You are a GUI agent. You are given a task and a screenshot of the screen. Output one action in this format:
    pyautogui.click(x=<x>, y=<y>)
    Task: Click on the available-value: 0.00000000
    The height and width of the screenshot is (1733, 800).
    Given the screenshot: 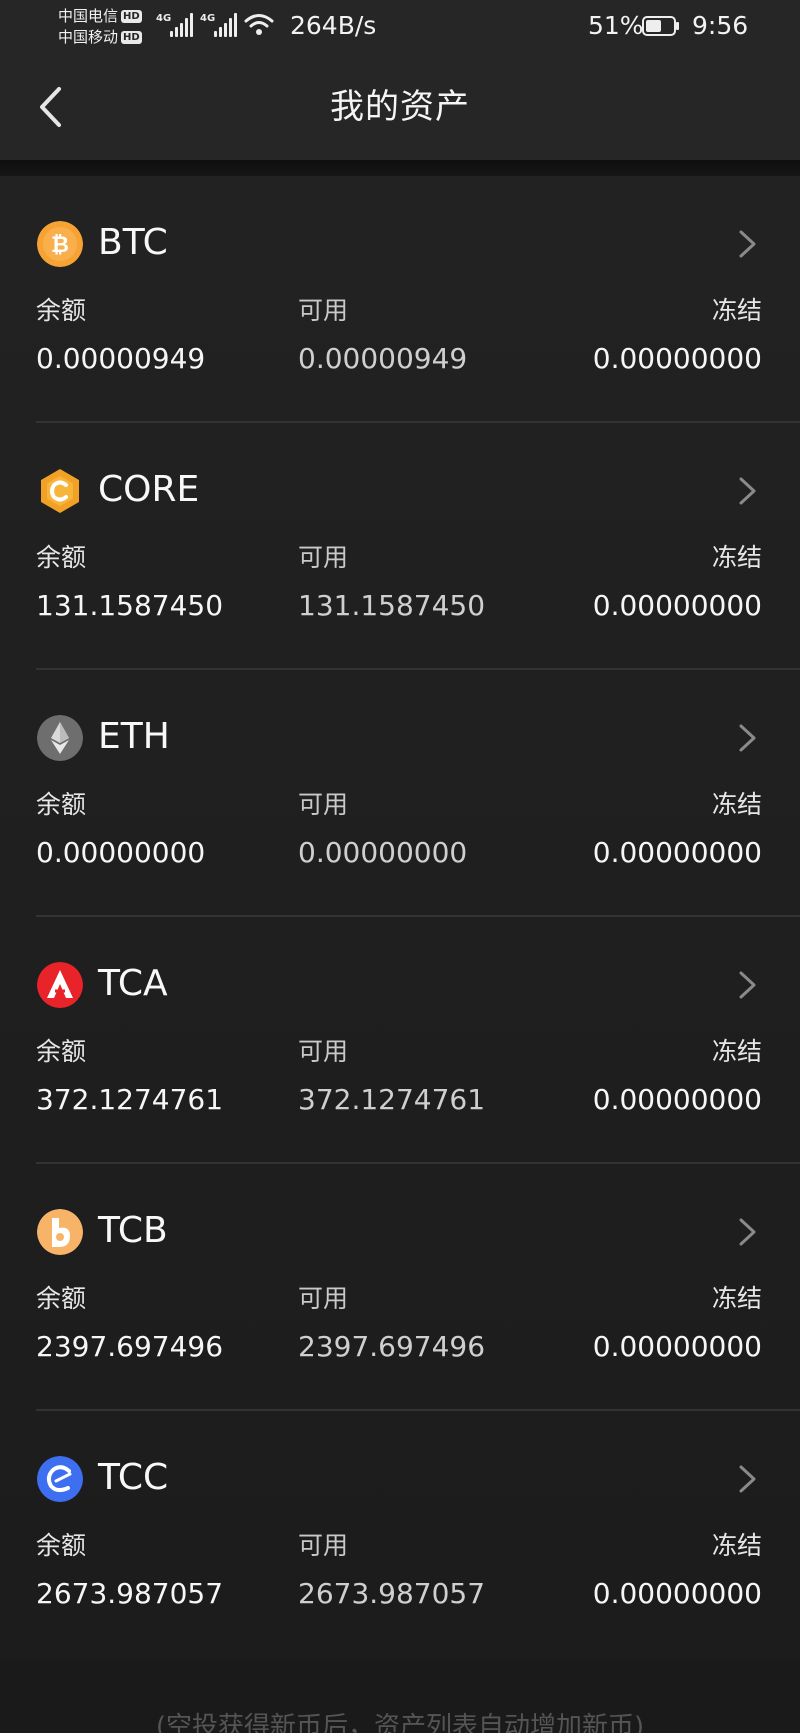 What is the action you would take?
    pyautogui.click(x=383, y=852)
    